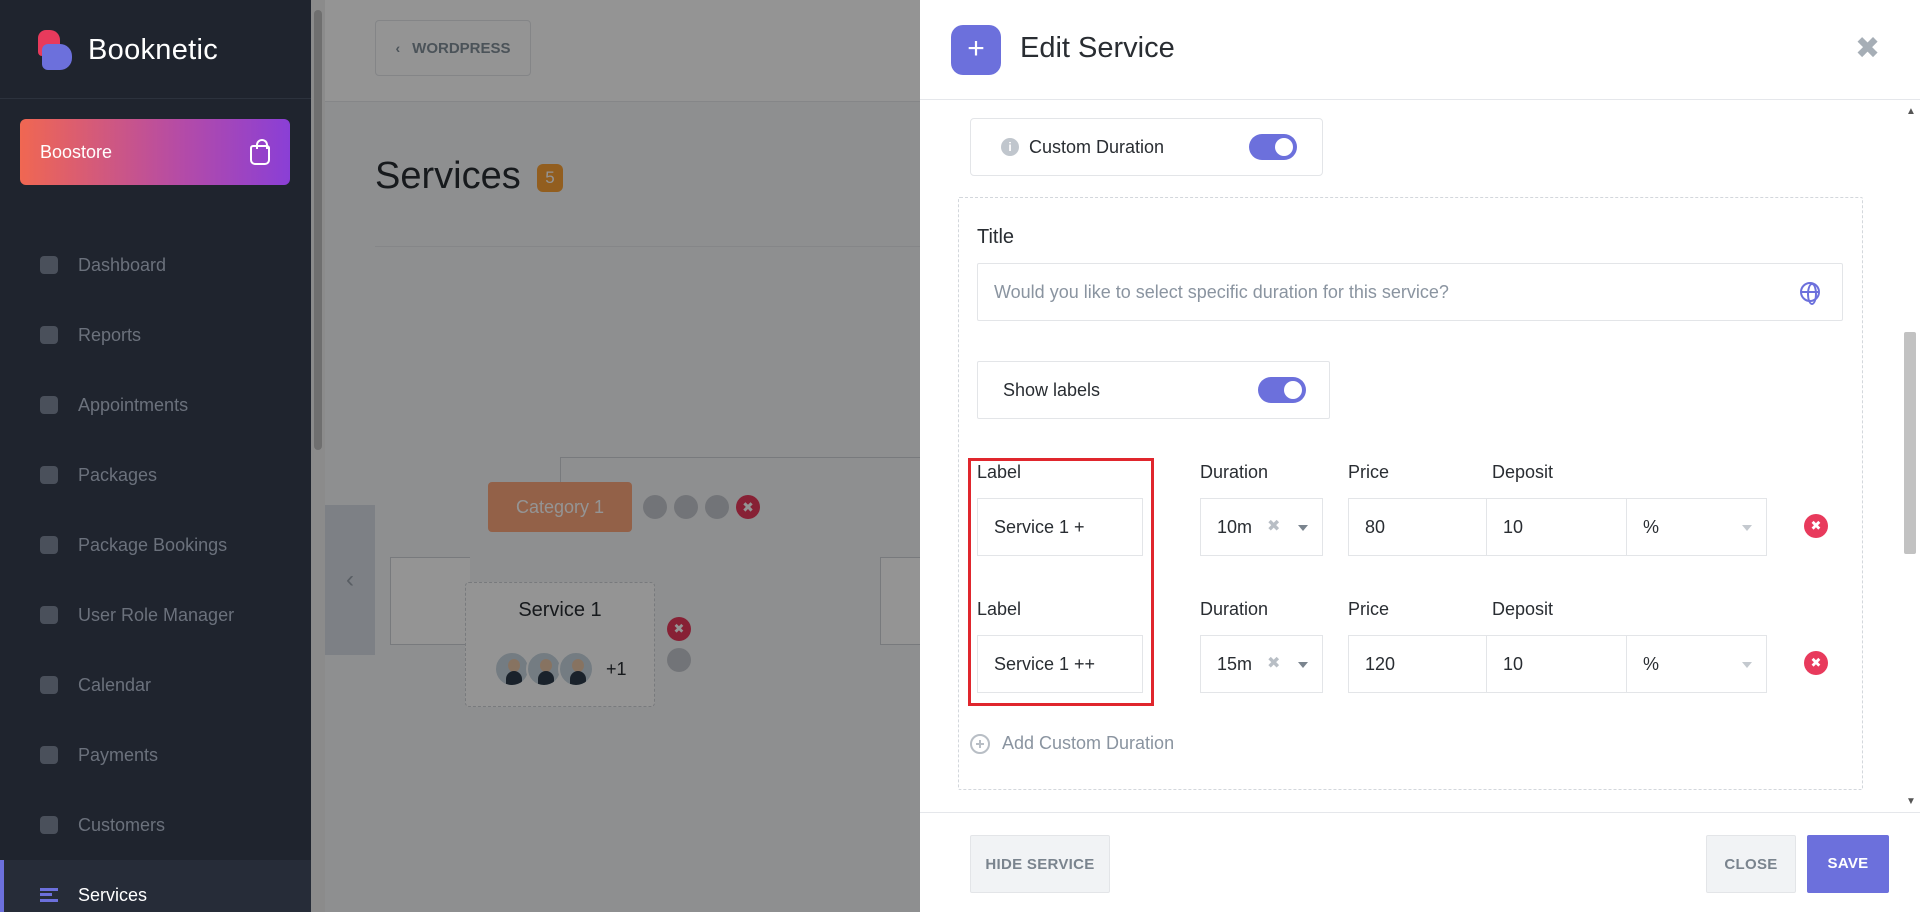 The image size is (1920, 912). What do you see at coordinates (49, 825) in the screenshot?
I see `users-icon` at bounding box center [49, 825].